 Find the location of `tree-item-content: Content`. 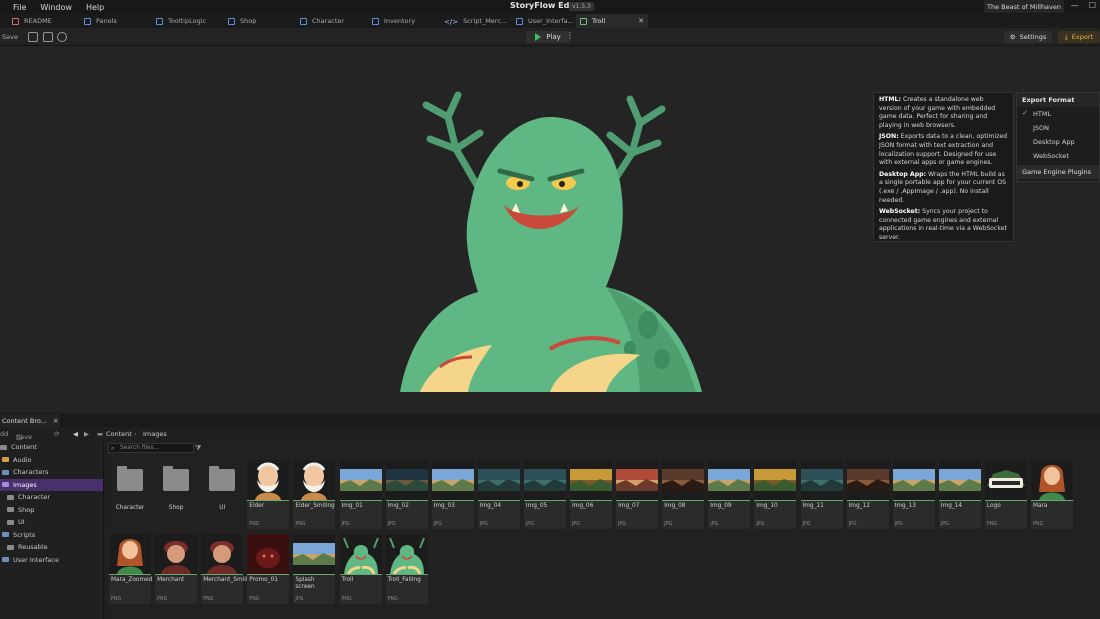

tree-item-content: Content is located at coordinates (51, 447).